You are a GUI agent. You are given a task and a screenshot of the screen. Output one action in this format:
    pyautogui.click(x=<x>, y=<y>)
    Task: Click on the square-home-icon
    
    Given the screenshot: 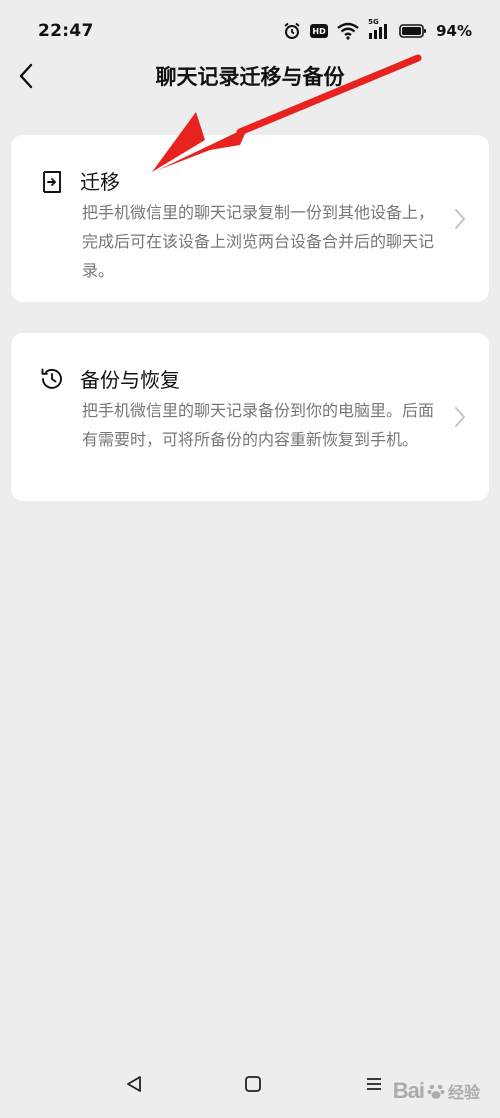 What is the action you would take?
    pyautogui.click(x=253, y=1084)
    